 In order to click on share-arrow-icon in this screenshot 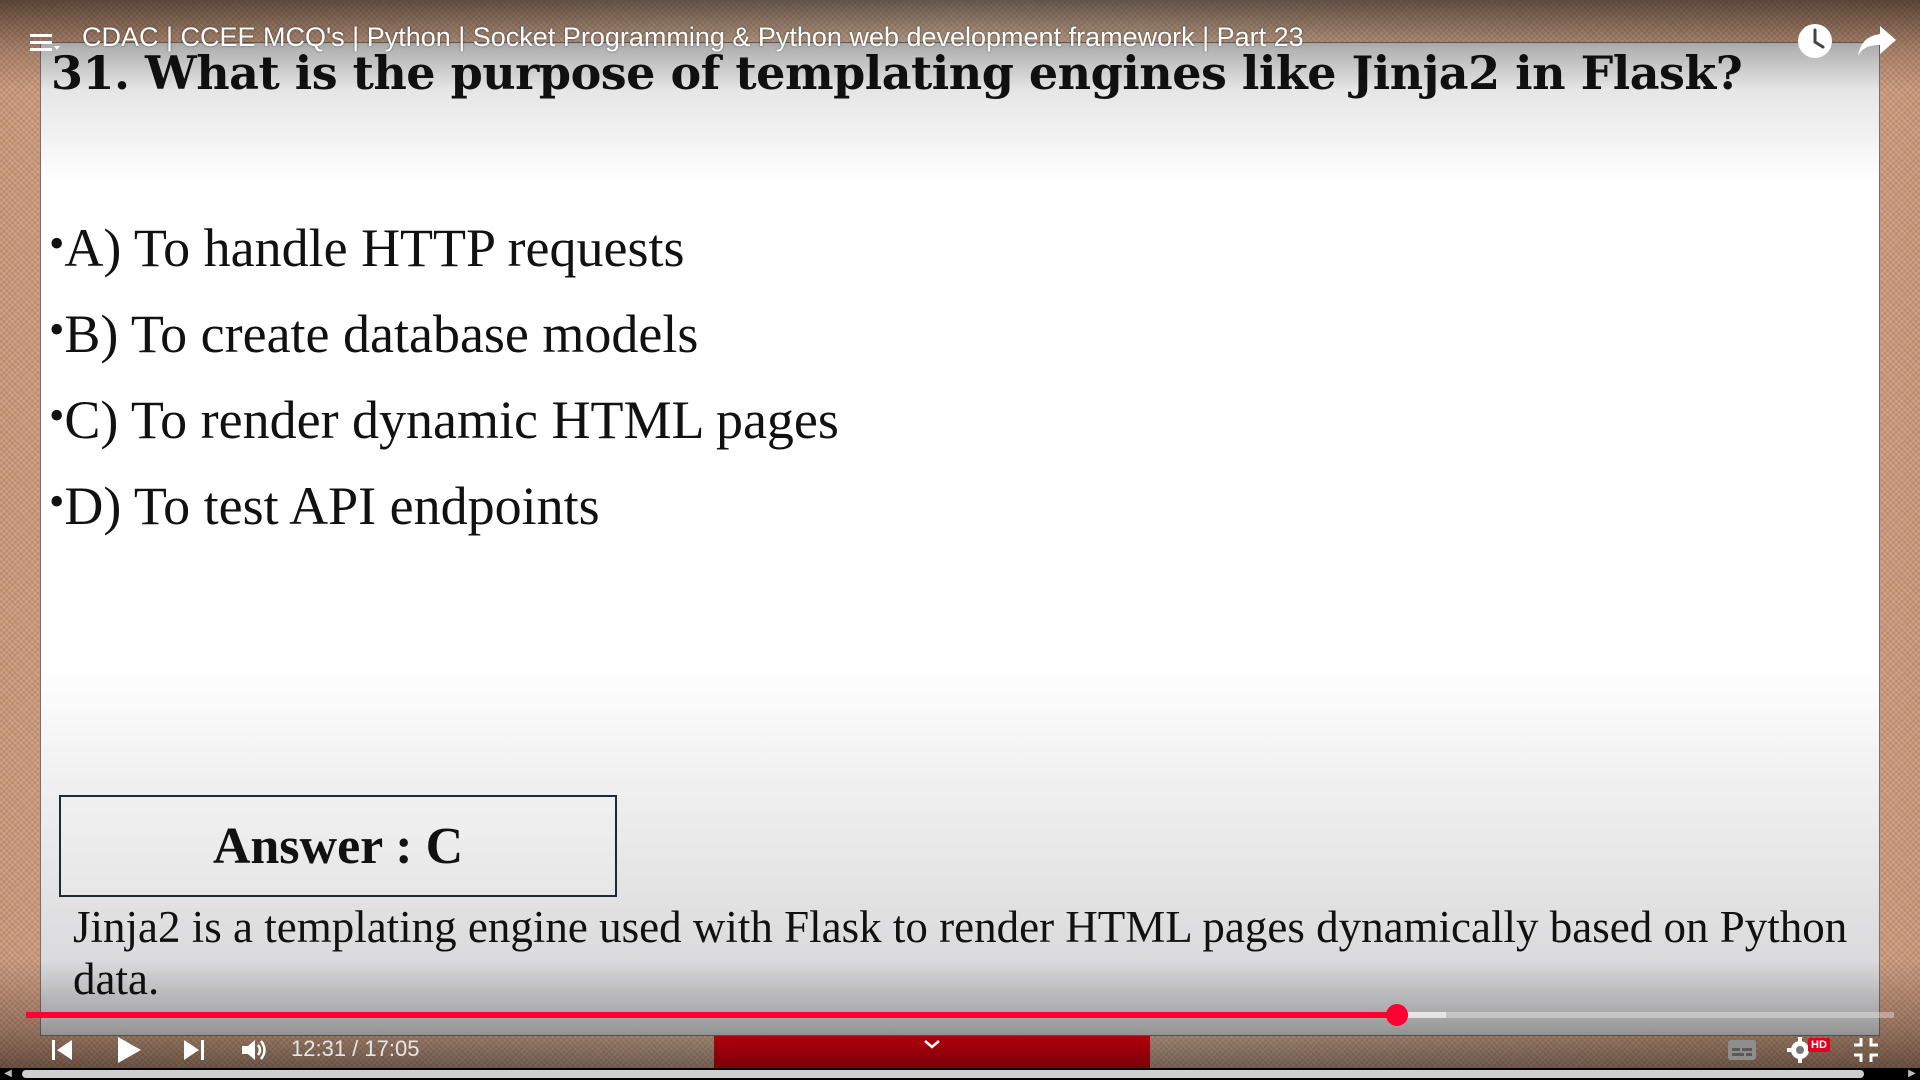, I will do `click(1877, 41)`.